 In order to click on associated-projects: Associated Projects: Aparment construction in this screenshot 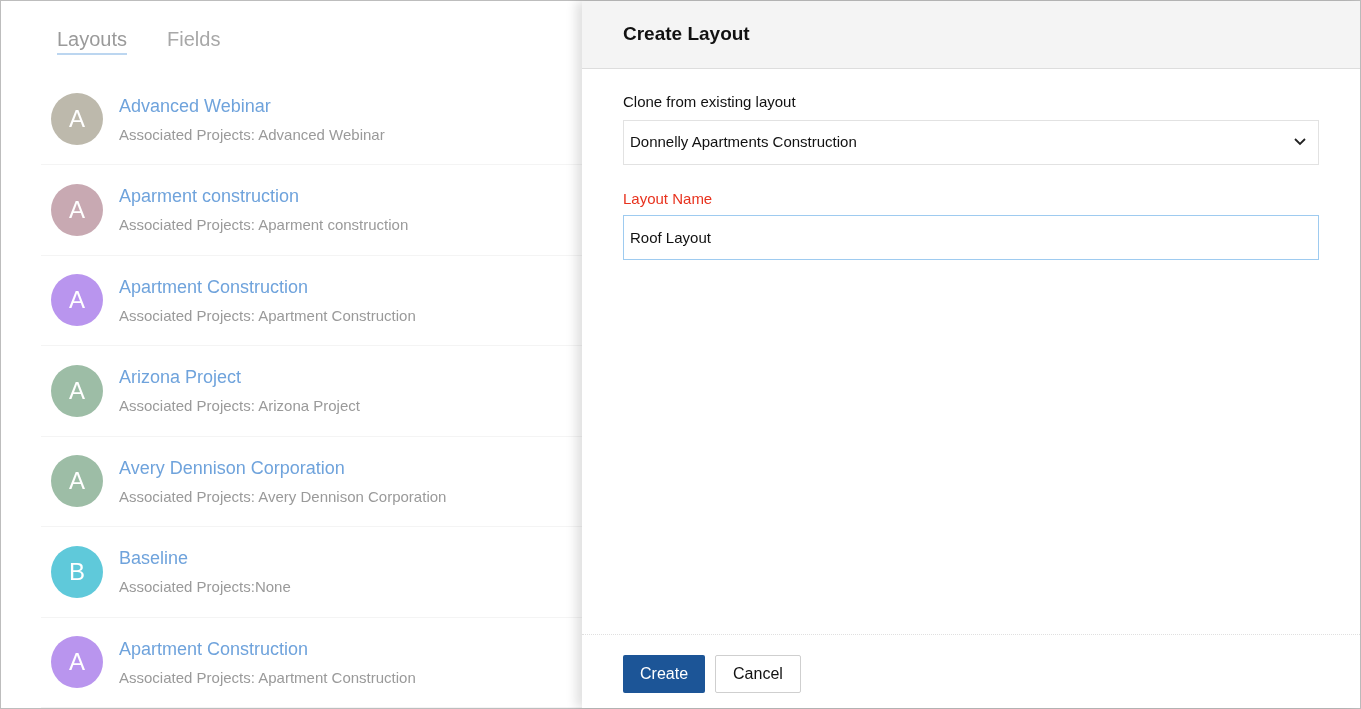, I will do `click(264, 225)`.